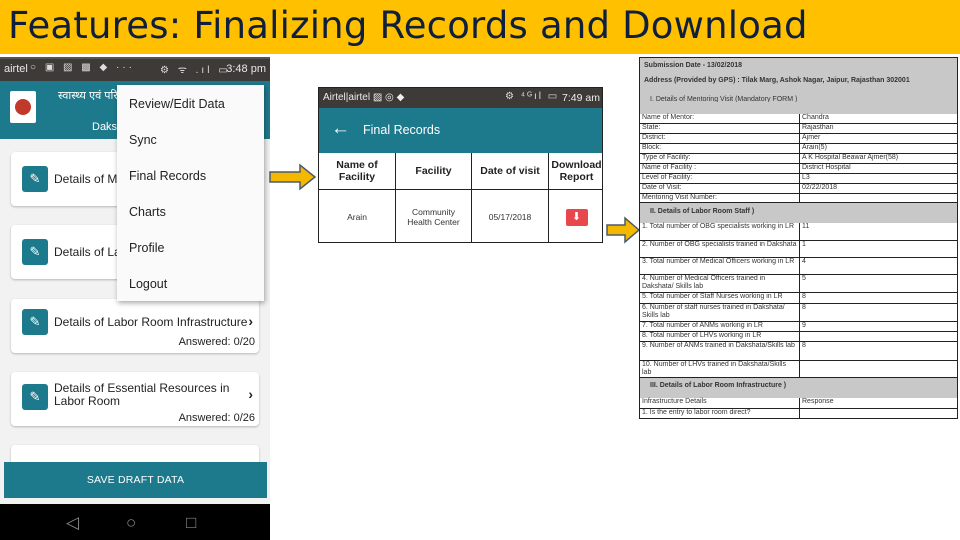 The width and height of the screenshot is (960, 540). Describe the element at coordinates (815, 117) in the screenshot. I see `report-row-value: Chandra` at that location.